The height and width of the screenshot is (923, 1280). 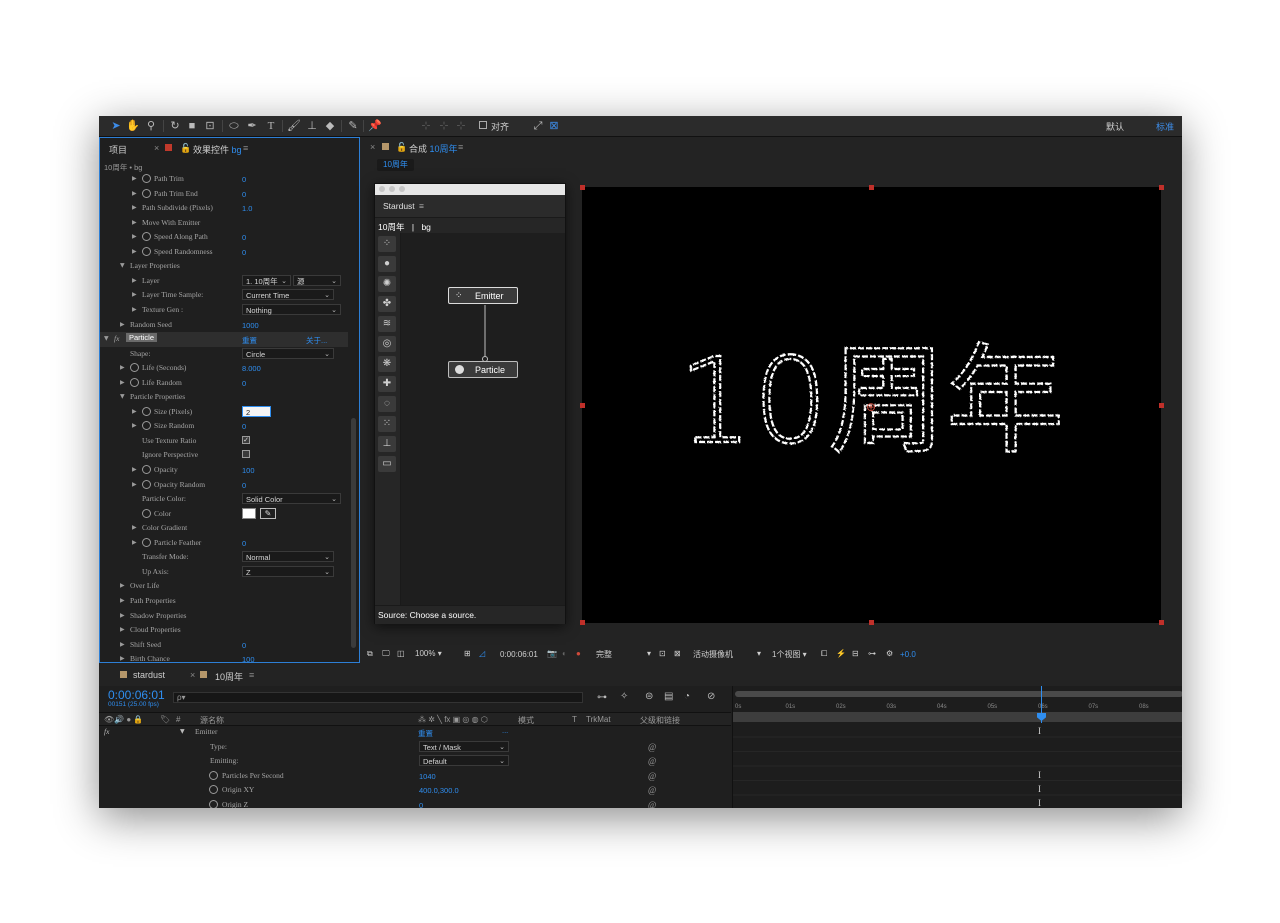 I want to click on effect-property-row: ▶ Texture Gen : Nothing ⌄, so click(x=224, y=310).